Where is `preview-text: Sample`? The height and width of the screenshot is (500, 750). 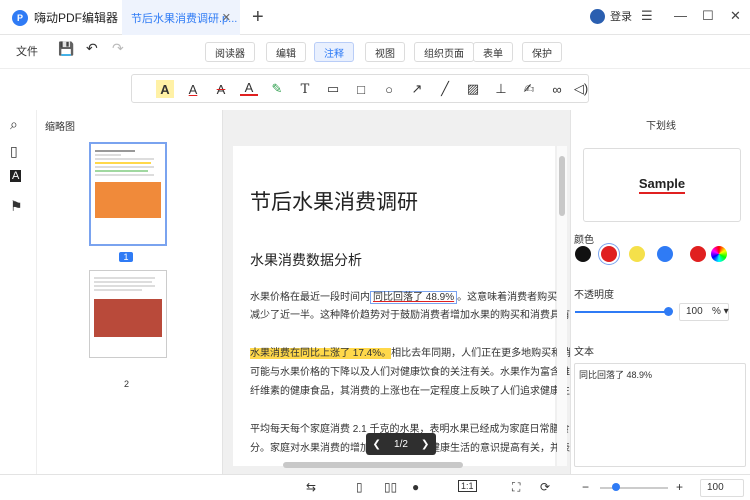
preview-text: Sample is located at coordinates (662, 185).